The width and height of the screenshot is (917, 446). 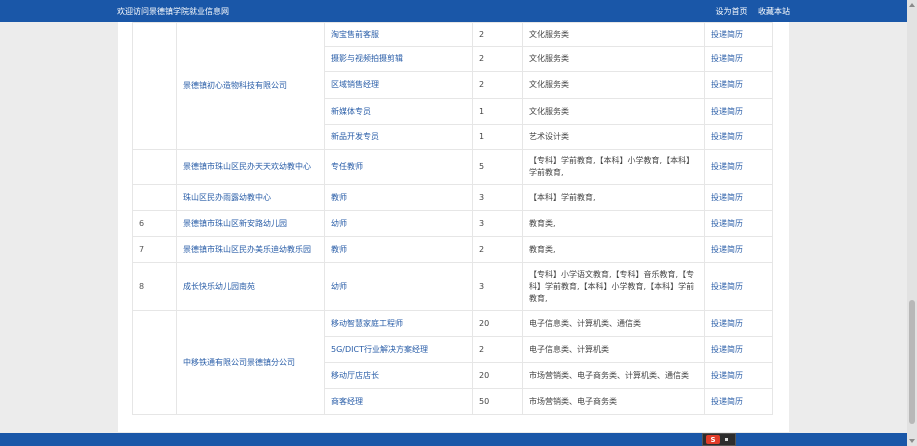 I want to click on company-name: 景德镇初心造物科技有限公司, so click(x=250, y=86).